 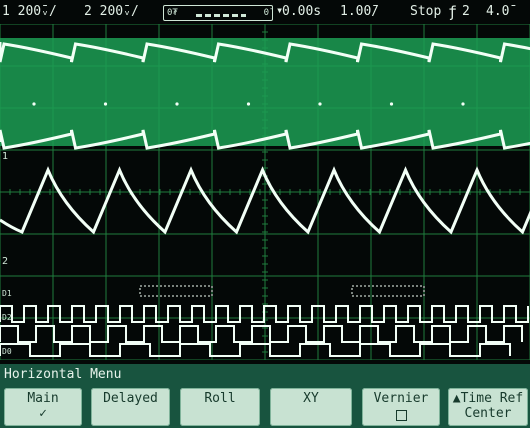 What do you see at coordinates (261, 334) in the screenshot?
I see `digital-d2` at bounding box center [261, 334].